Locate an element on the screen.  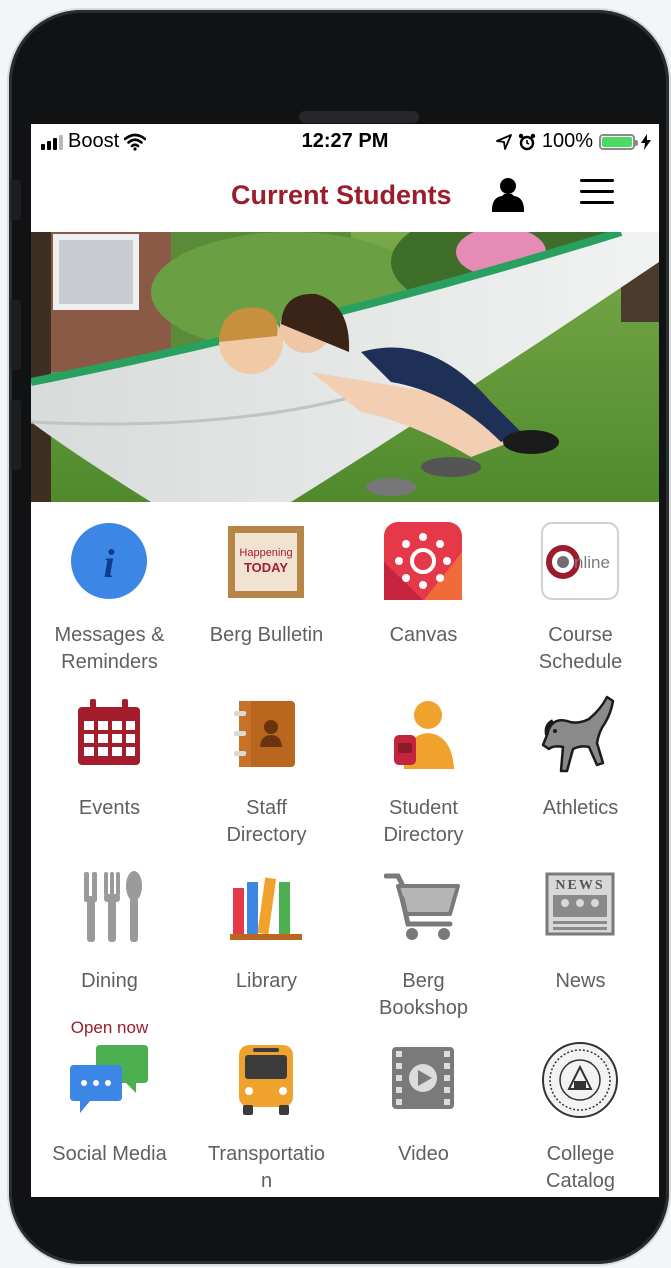
tile-label: Staff is located at coordinates (266, 808).